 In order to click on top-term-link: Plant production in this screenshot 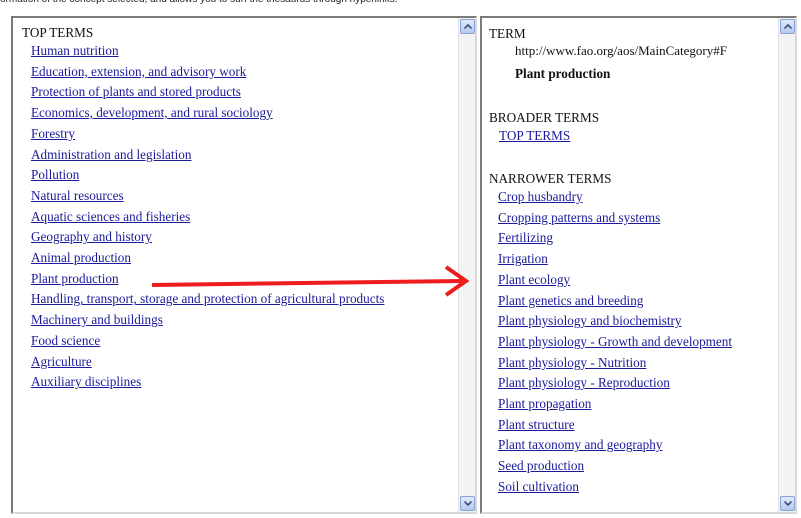, I will do `click(207, 279)`.